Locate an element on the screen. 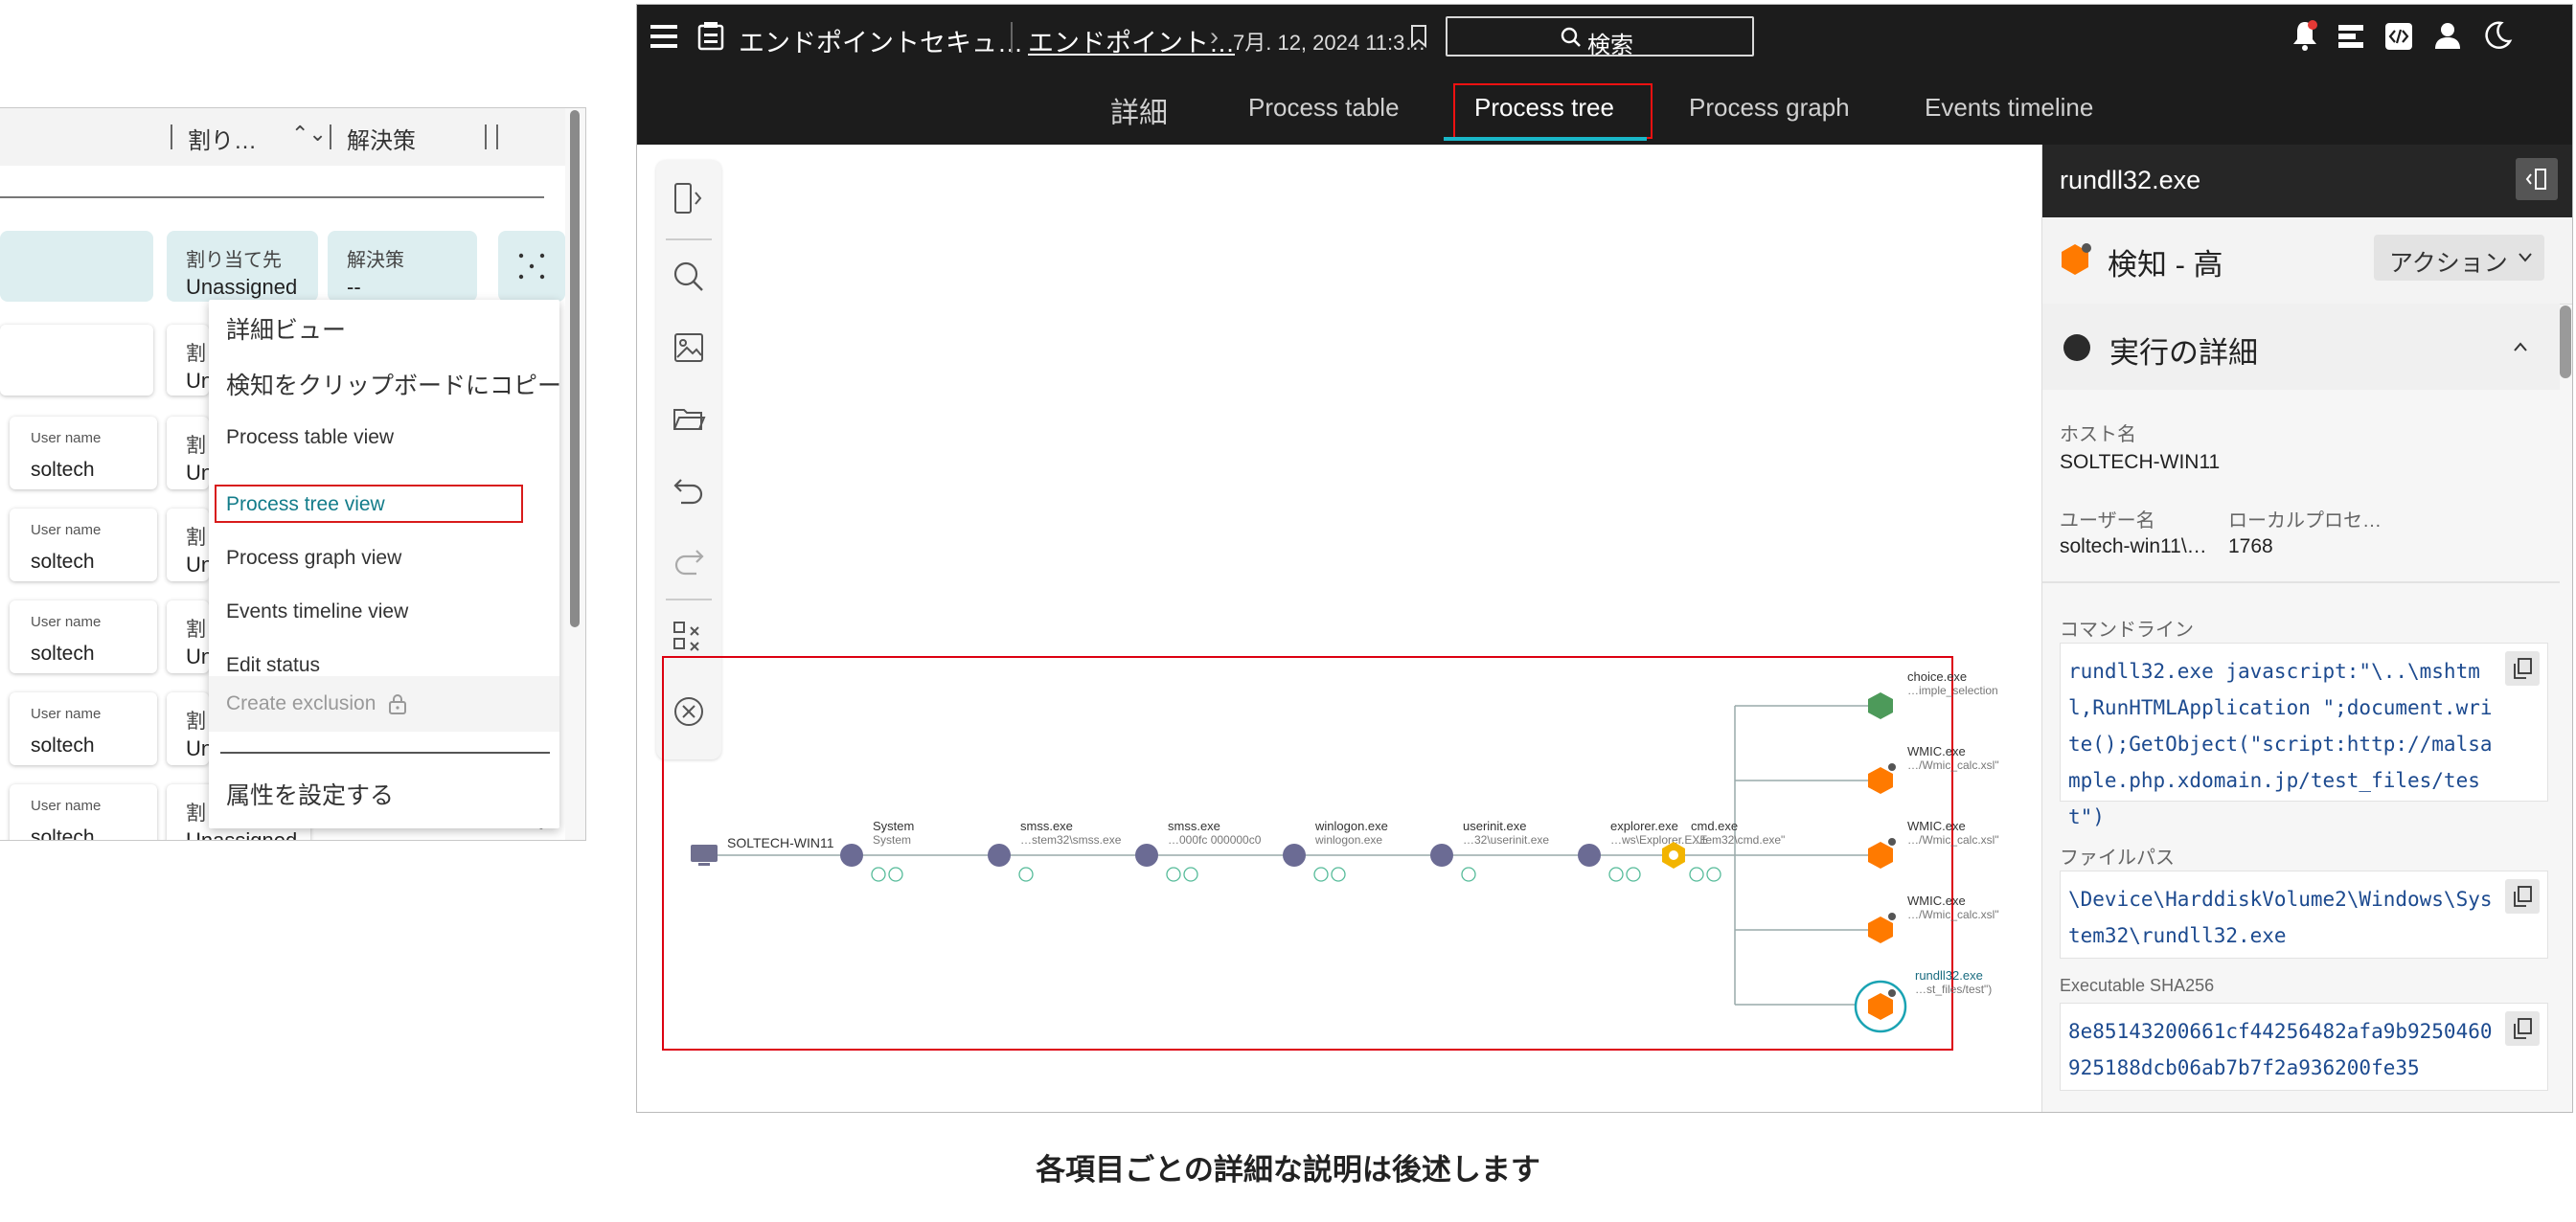  menu-item-process-table-view: Process table view is located at coordinates (310, 437).